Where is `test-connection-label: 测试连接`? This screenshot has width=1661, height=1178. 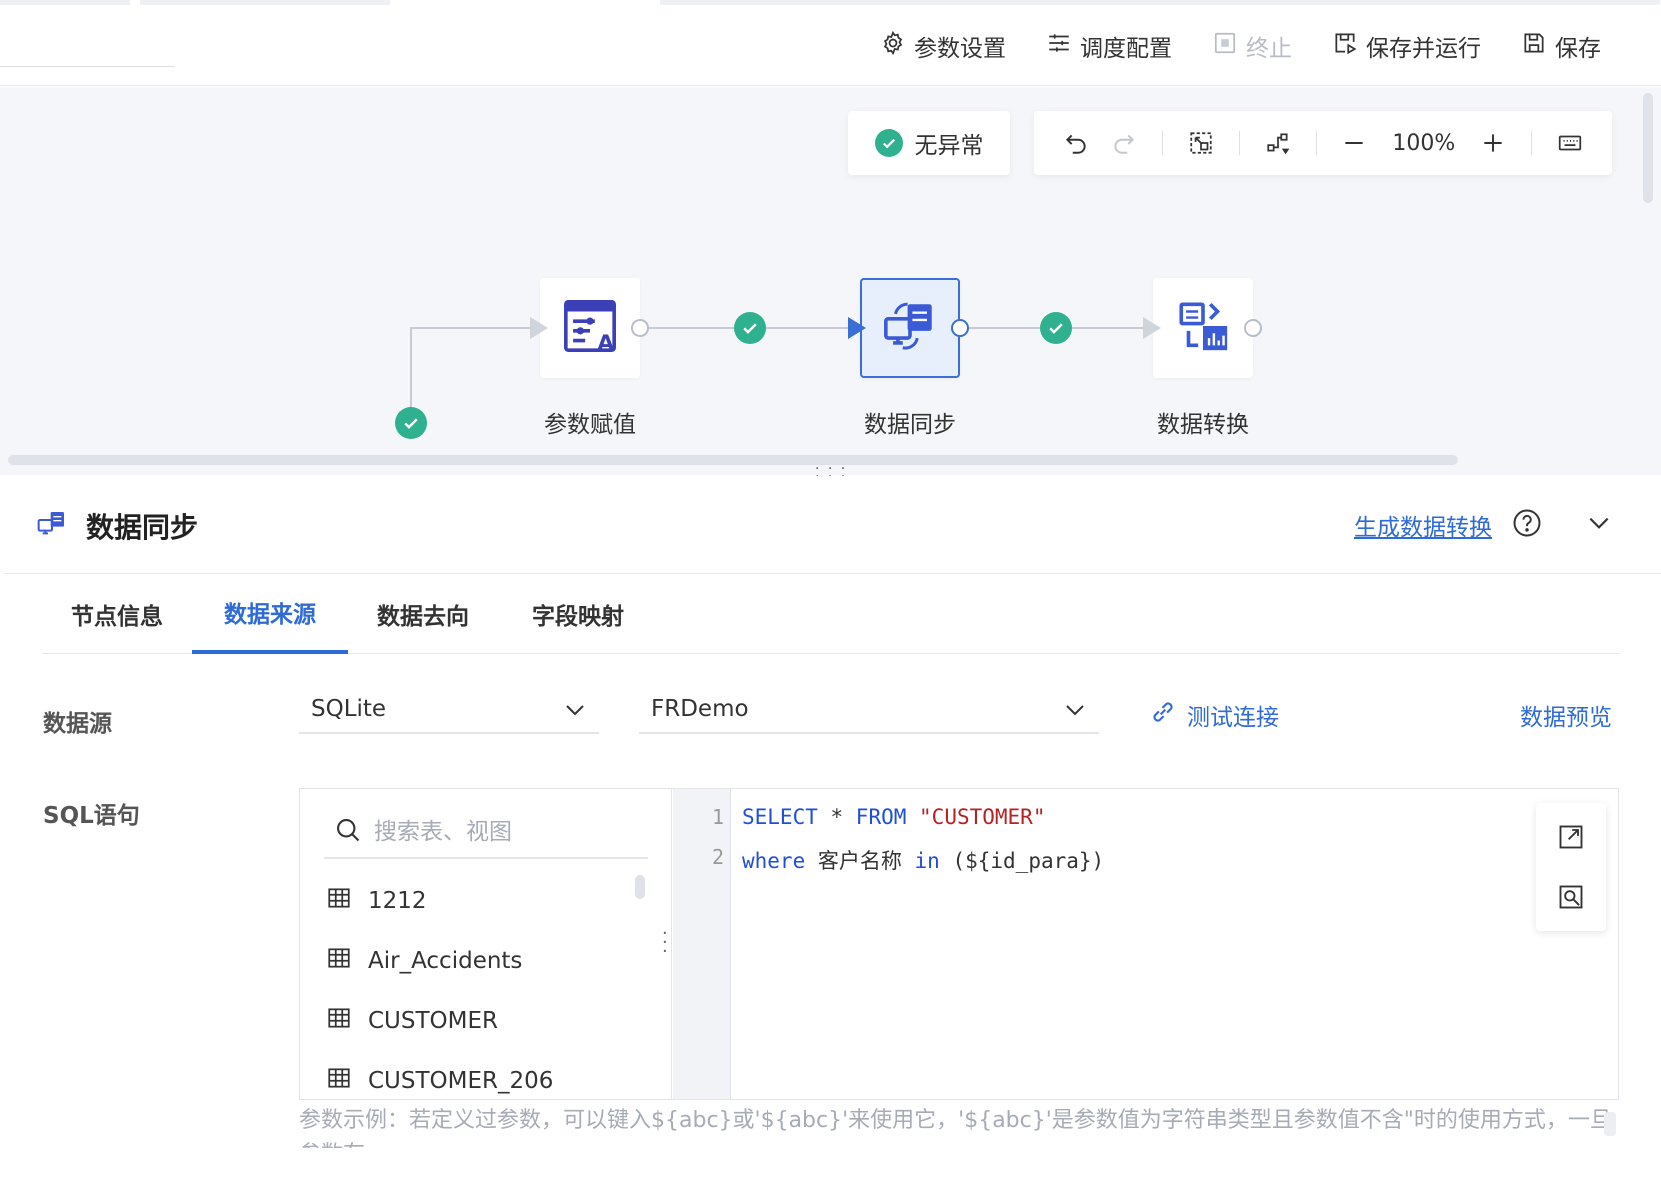
test-connection-label: 测试连接 is located at coordinates (1233, 718).